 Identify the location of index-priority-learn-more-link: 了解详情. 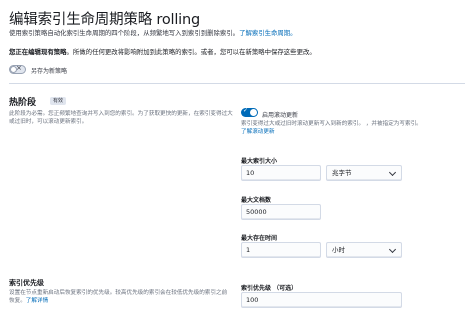
(37, 301).